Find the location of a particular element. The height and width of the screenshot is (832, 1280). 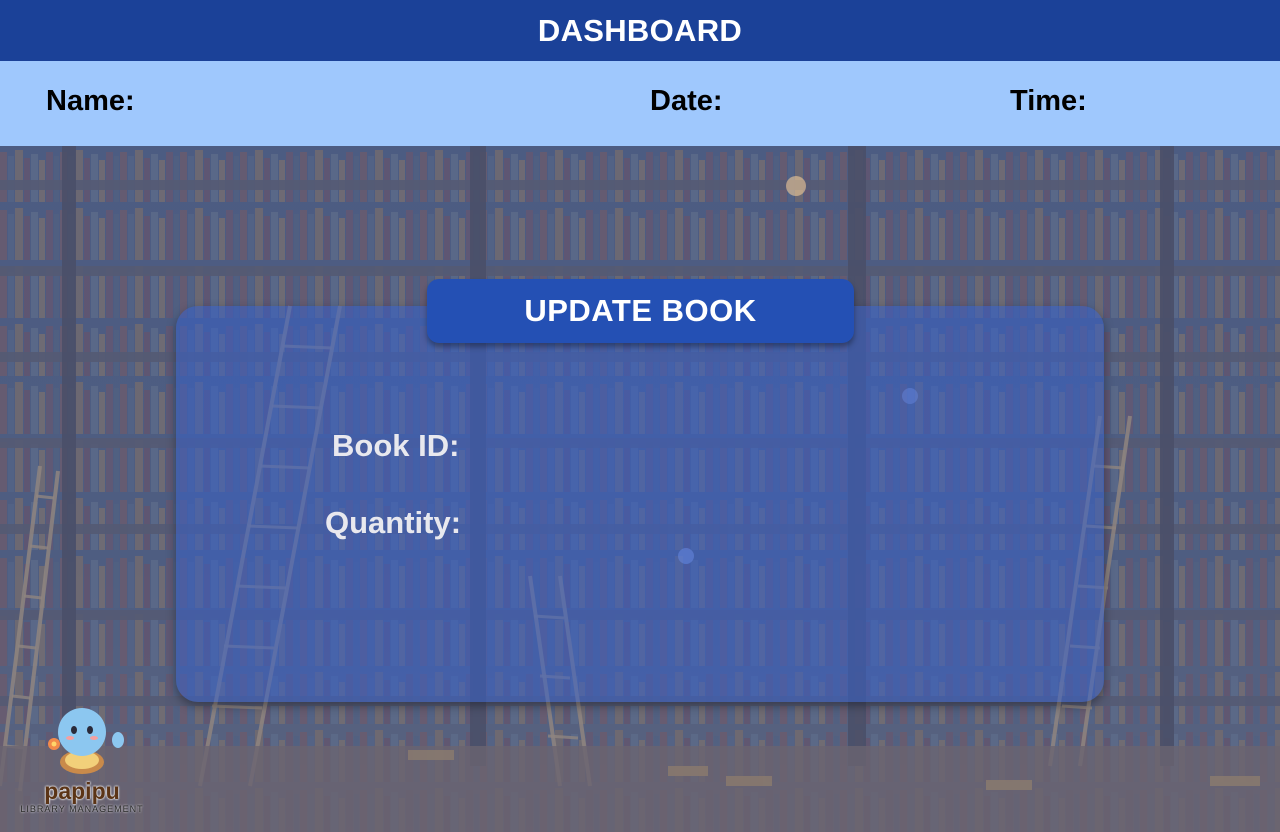

quantity-label: Quantity: is located at coordinates (393, 522).